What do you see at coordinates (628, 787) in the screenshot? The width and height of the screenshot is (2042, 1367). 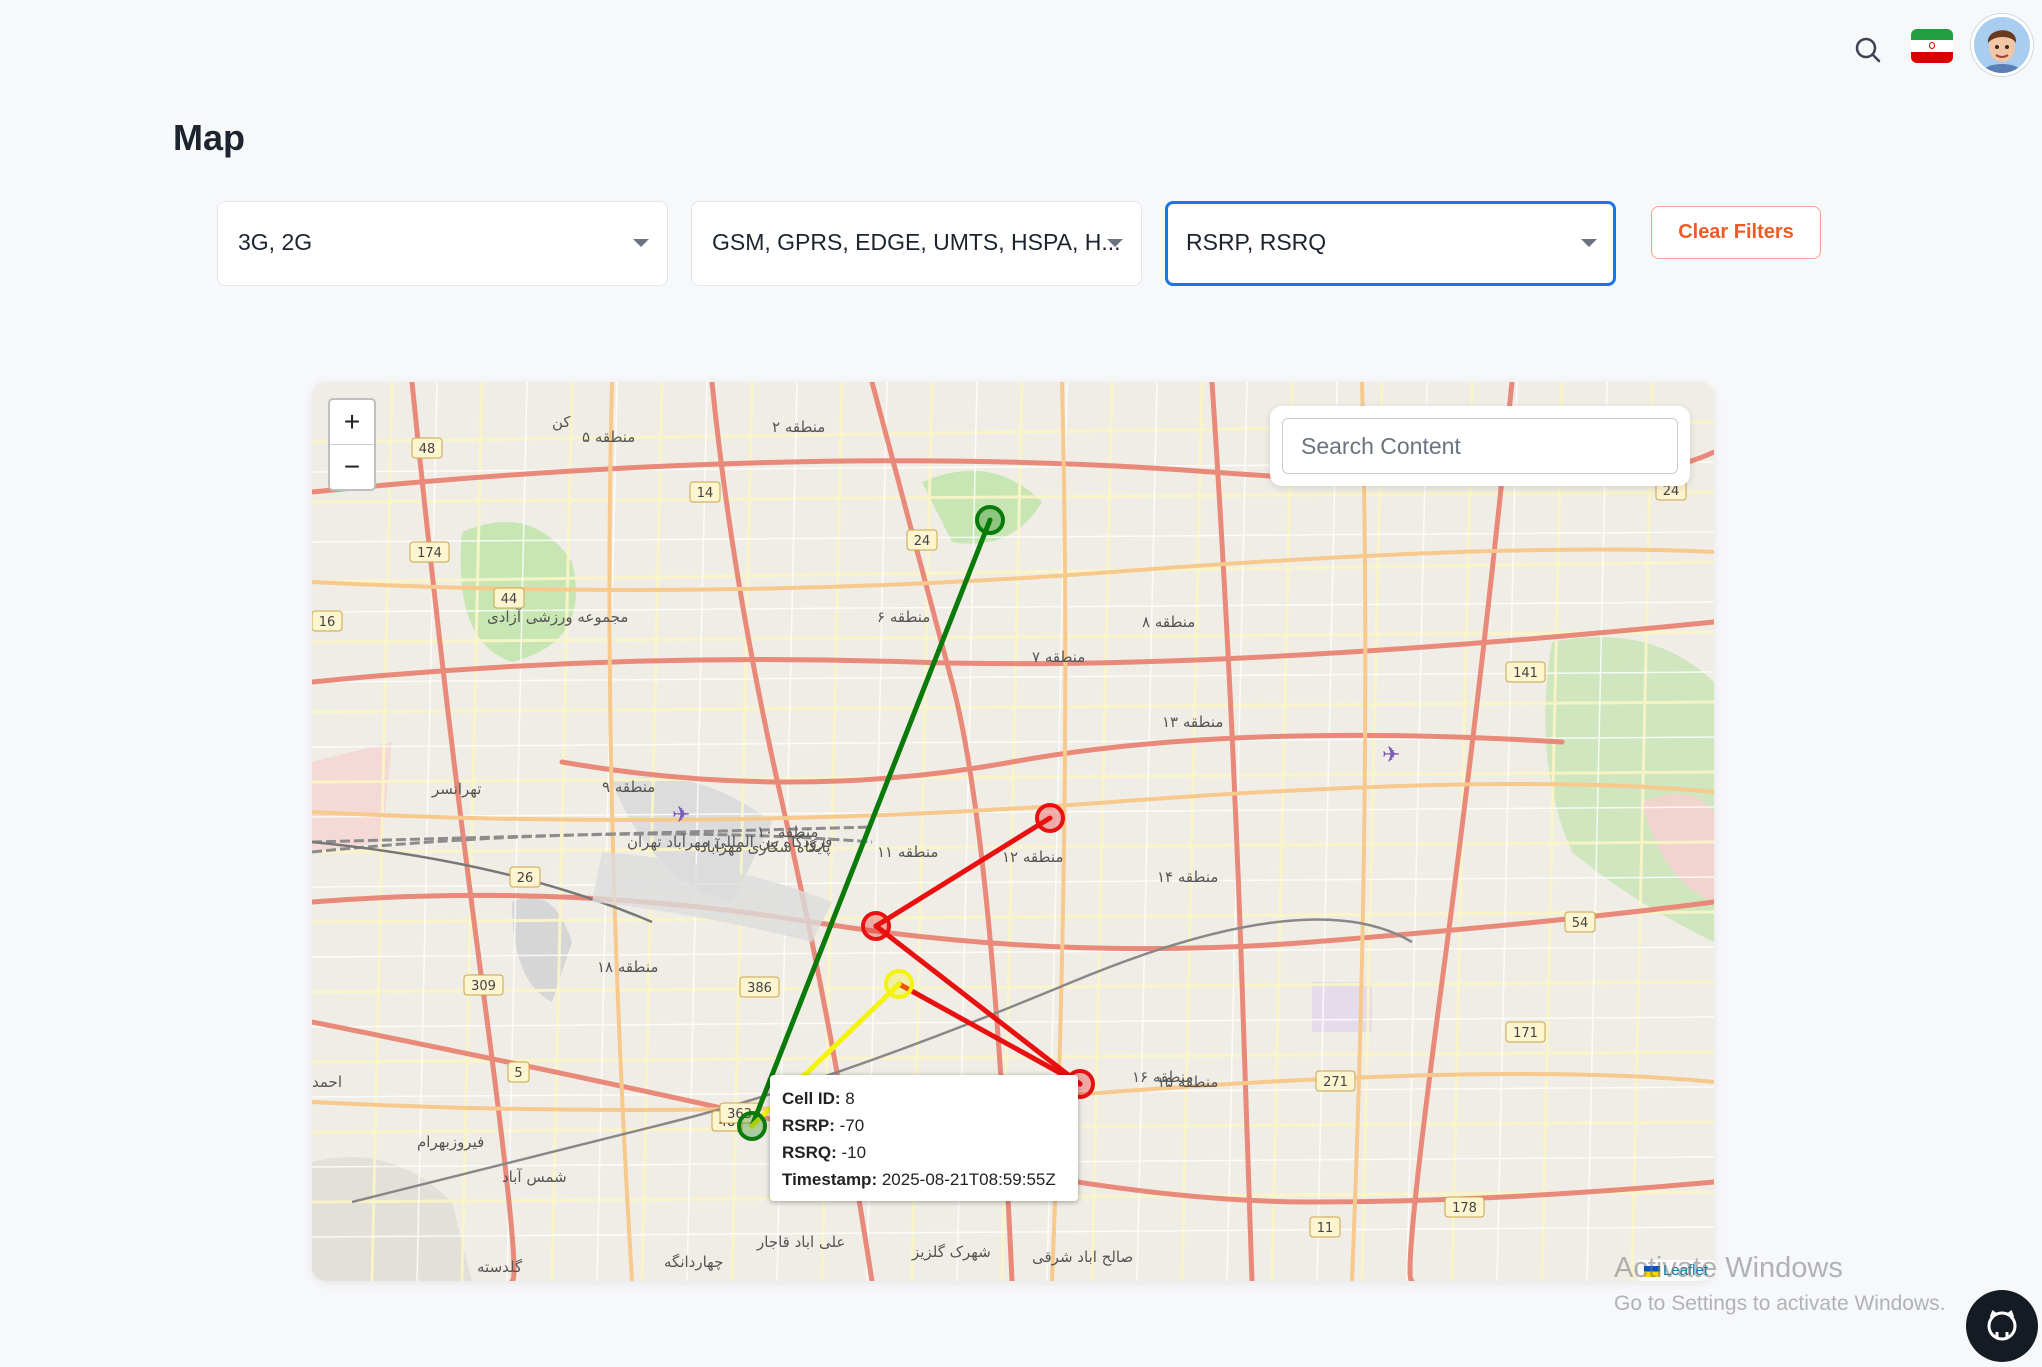 I see `map-place-label: منطقه ۹` at bounding box center [628, 787].